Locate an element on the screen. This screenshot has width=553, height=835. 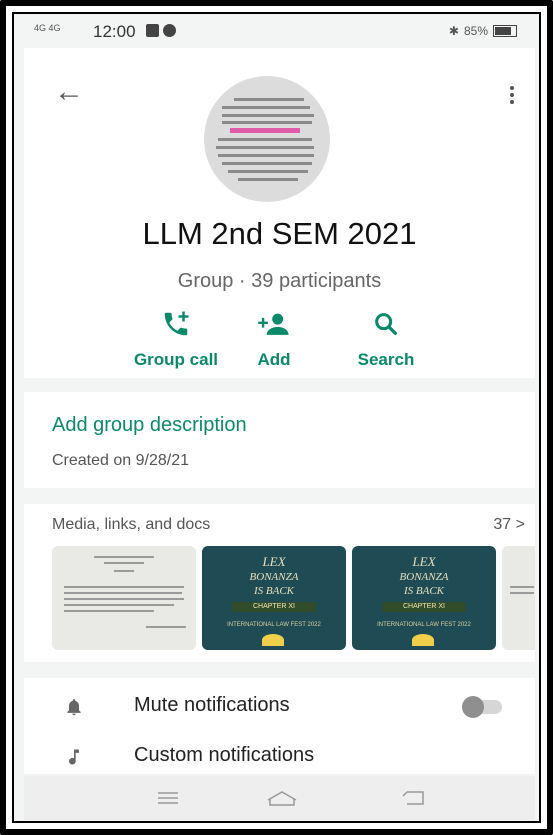
status-right: ✱ 85% is located at coordinates (483, 31).